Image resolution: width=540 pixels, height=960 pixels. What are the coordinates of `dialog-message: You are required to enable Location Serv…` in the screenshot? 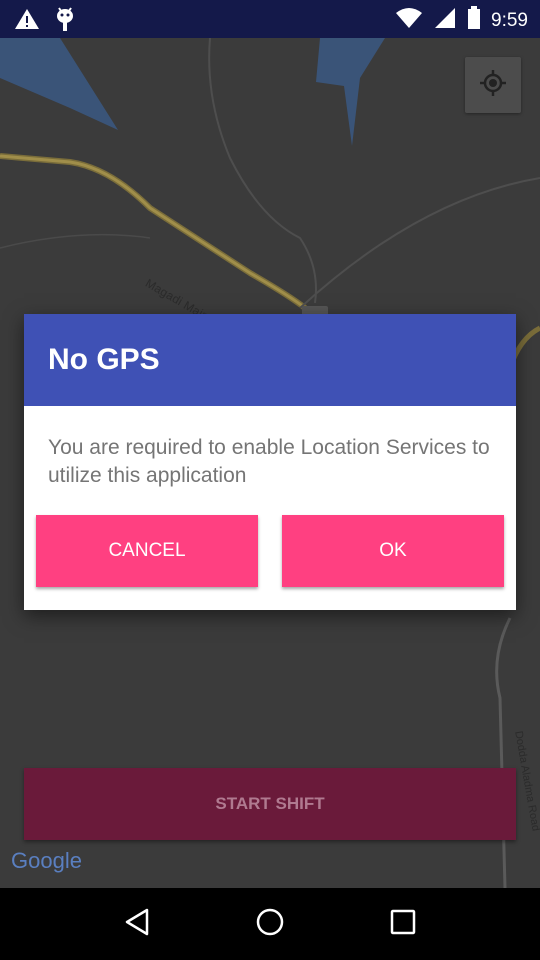 It's located at (269, 461).